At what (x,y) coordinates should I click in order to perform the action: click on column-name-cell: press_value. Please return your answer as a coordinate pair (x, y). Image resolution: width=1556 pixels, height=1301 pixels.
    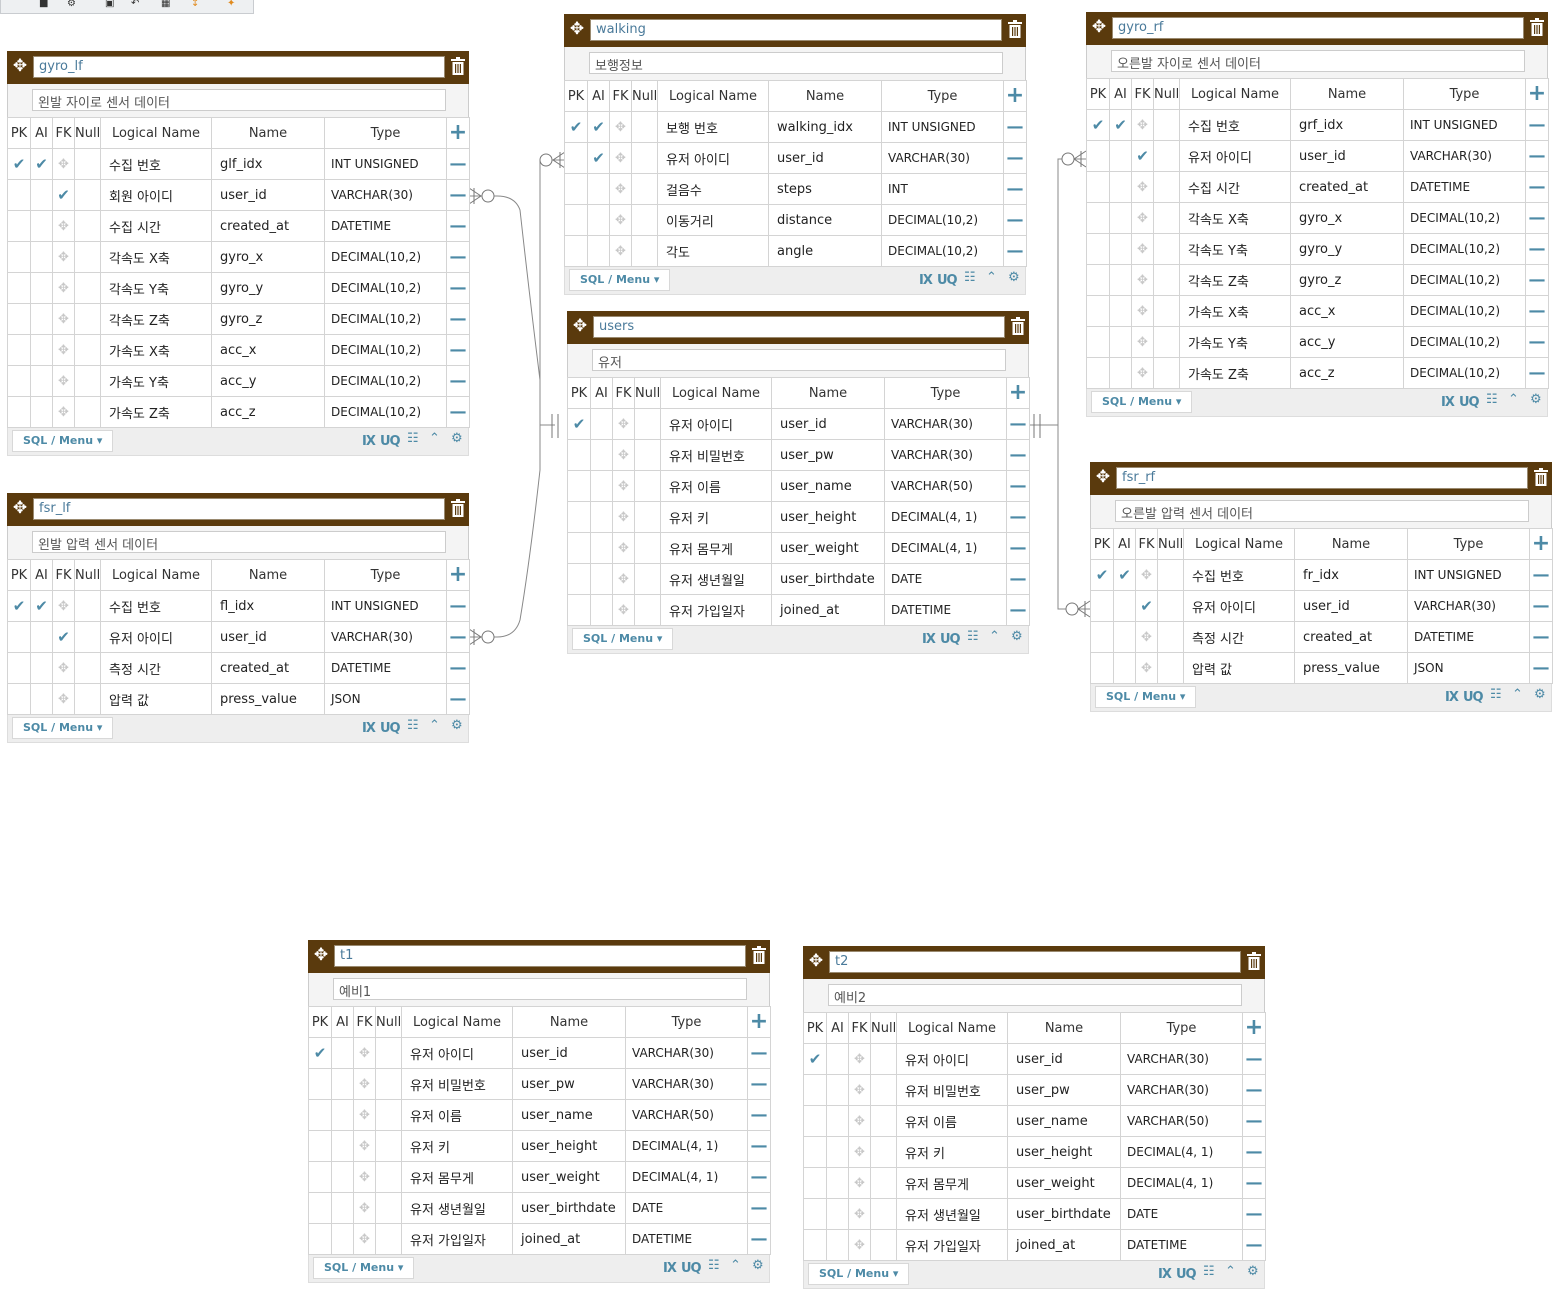
    Looking at the image, I should click on (1351, 668).